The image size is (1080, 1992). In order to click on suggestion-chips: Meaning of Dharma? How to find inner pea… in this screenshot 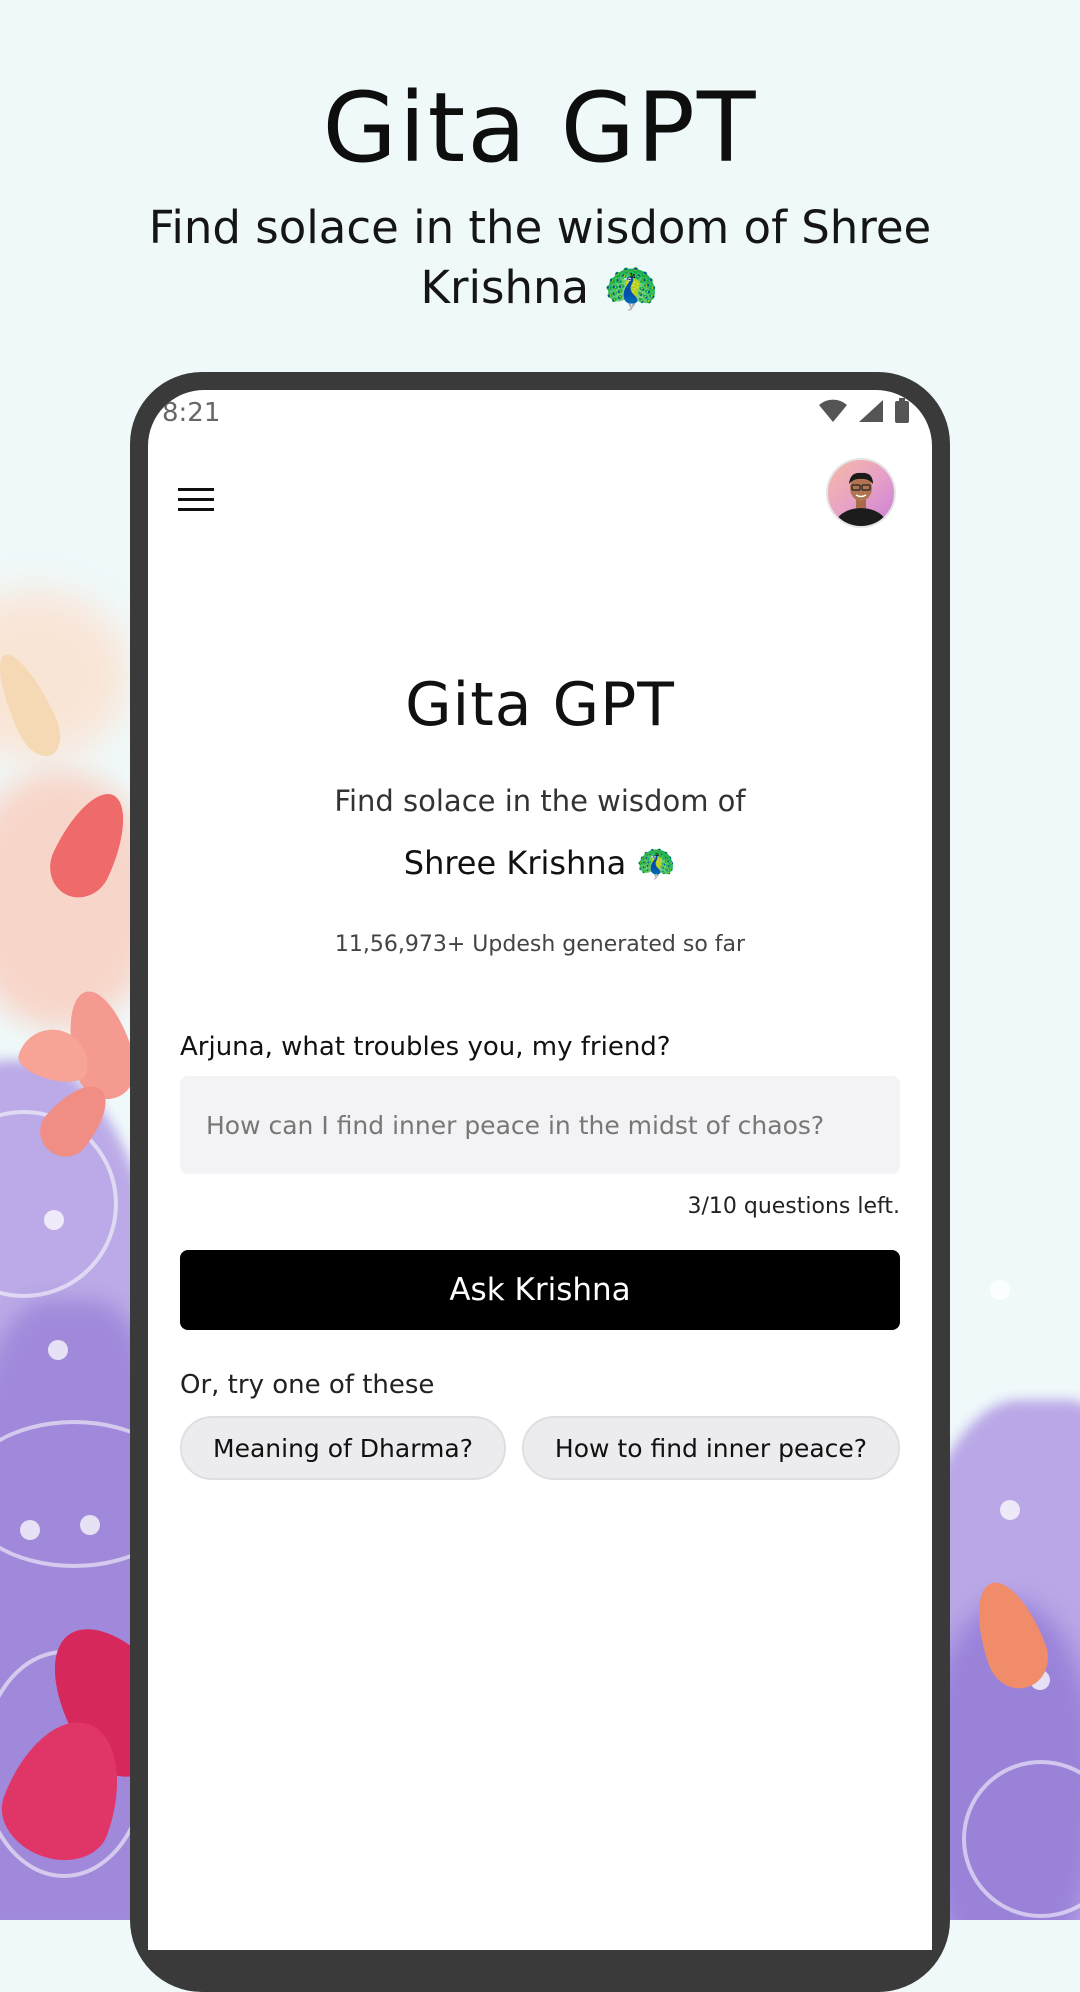, I will do `click(540, 1448)`.